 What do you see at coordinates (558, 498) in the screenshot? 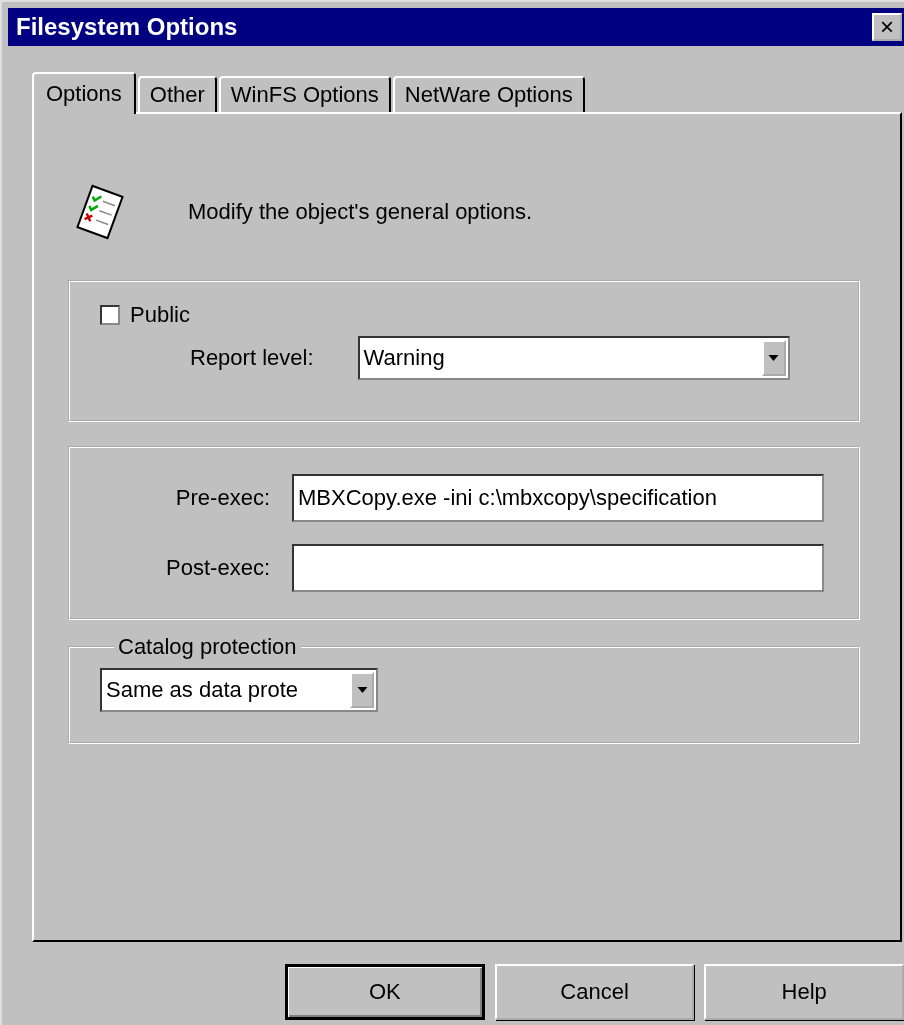
I see `command-field: MBXCopy.exe -ini c:\mbxcopy\specification` at bounding box center [558, 498].